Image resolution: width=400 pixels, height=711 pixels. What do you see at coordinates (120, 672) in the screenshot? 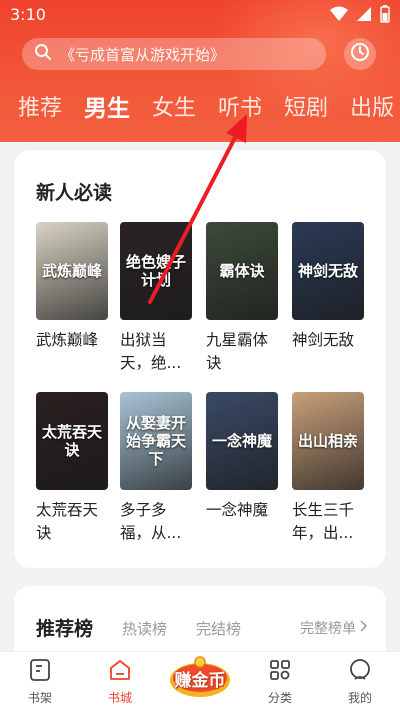
I see `bookstore-icon` at bounding box center [120, 672].